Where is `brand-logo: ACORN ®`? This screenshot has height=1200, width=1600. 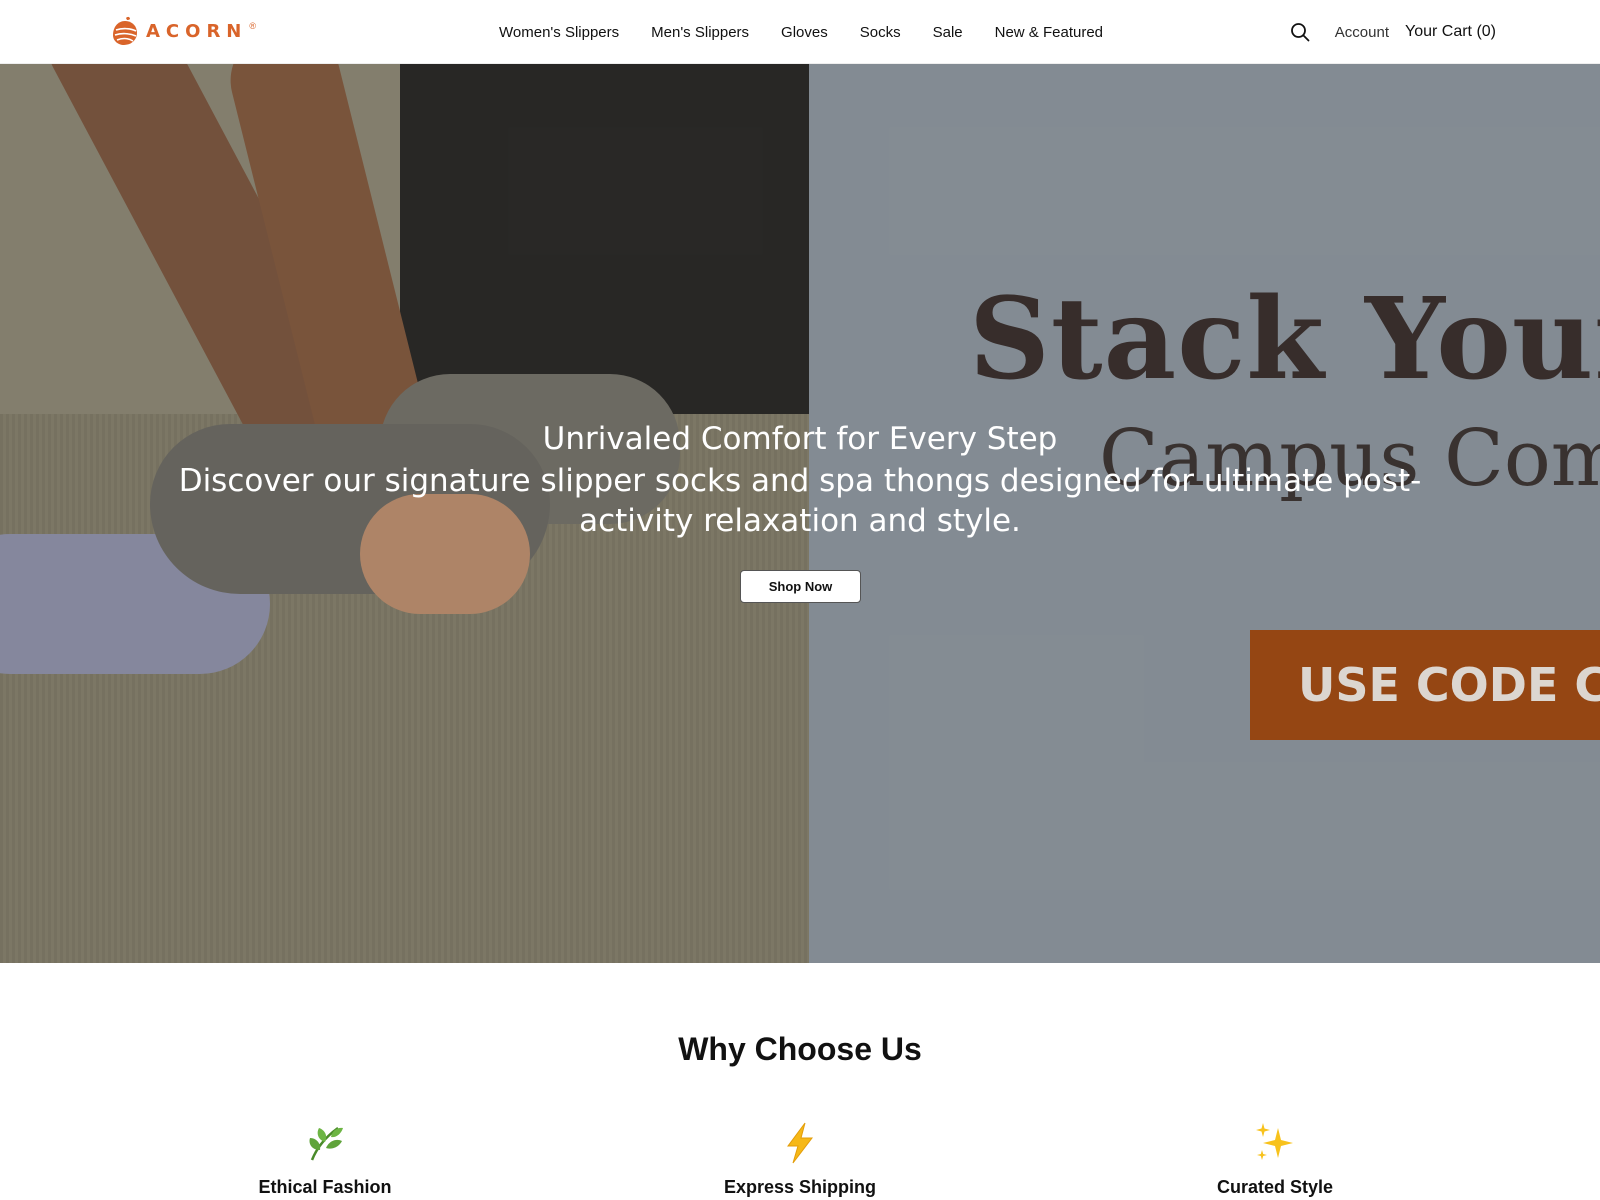 brand-logo: ACORN ® is located at coordinates (184, 31).